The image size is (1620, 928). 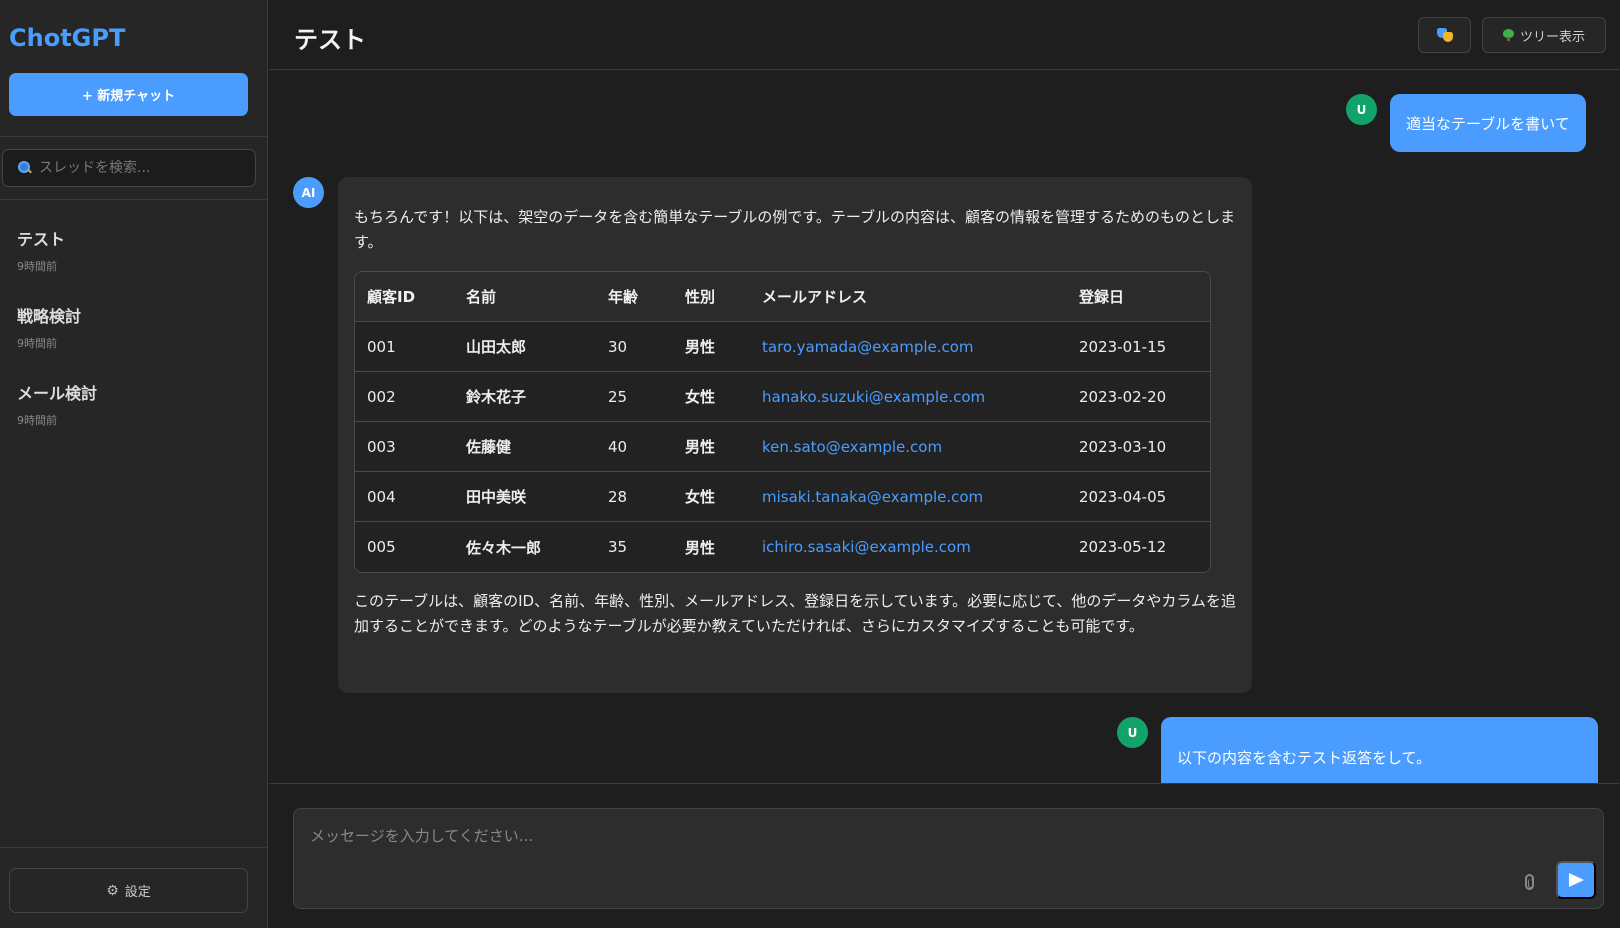 What do you see at coordinates (1138, 497) in the screenshot?
I see `table-cell: 2023-04-05` at bounding box center [1138, 497].